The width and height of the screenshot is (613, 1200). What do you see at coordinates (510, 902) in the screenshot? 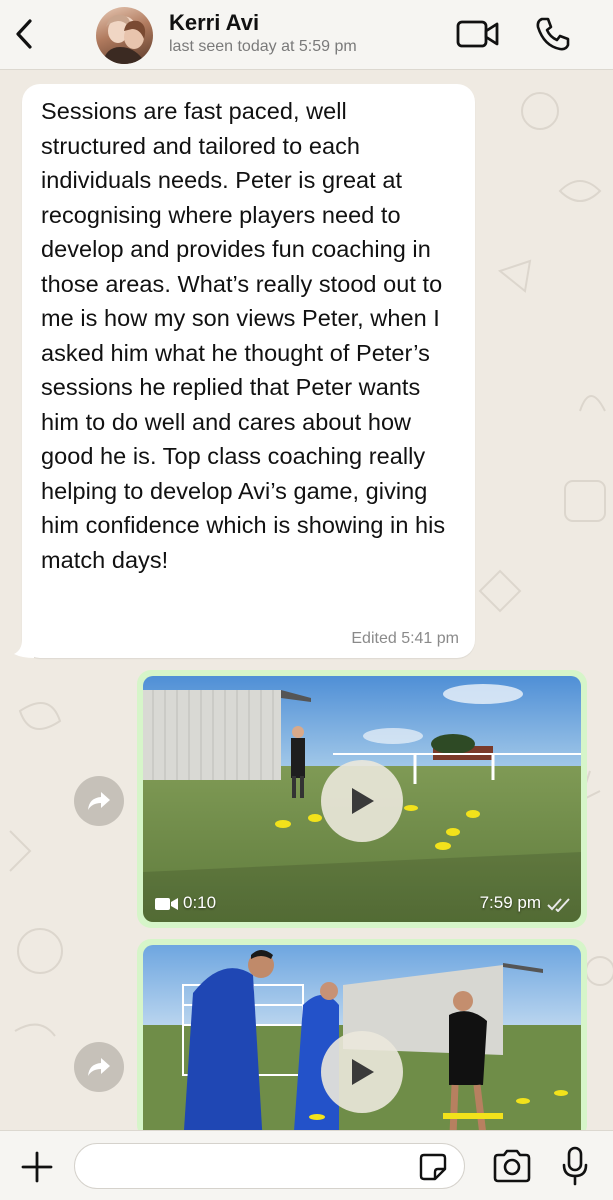
I see `message-time: 7:59 pm` at bounding box center [510, 902].